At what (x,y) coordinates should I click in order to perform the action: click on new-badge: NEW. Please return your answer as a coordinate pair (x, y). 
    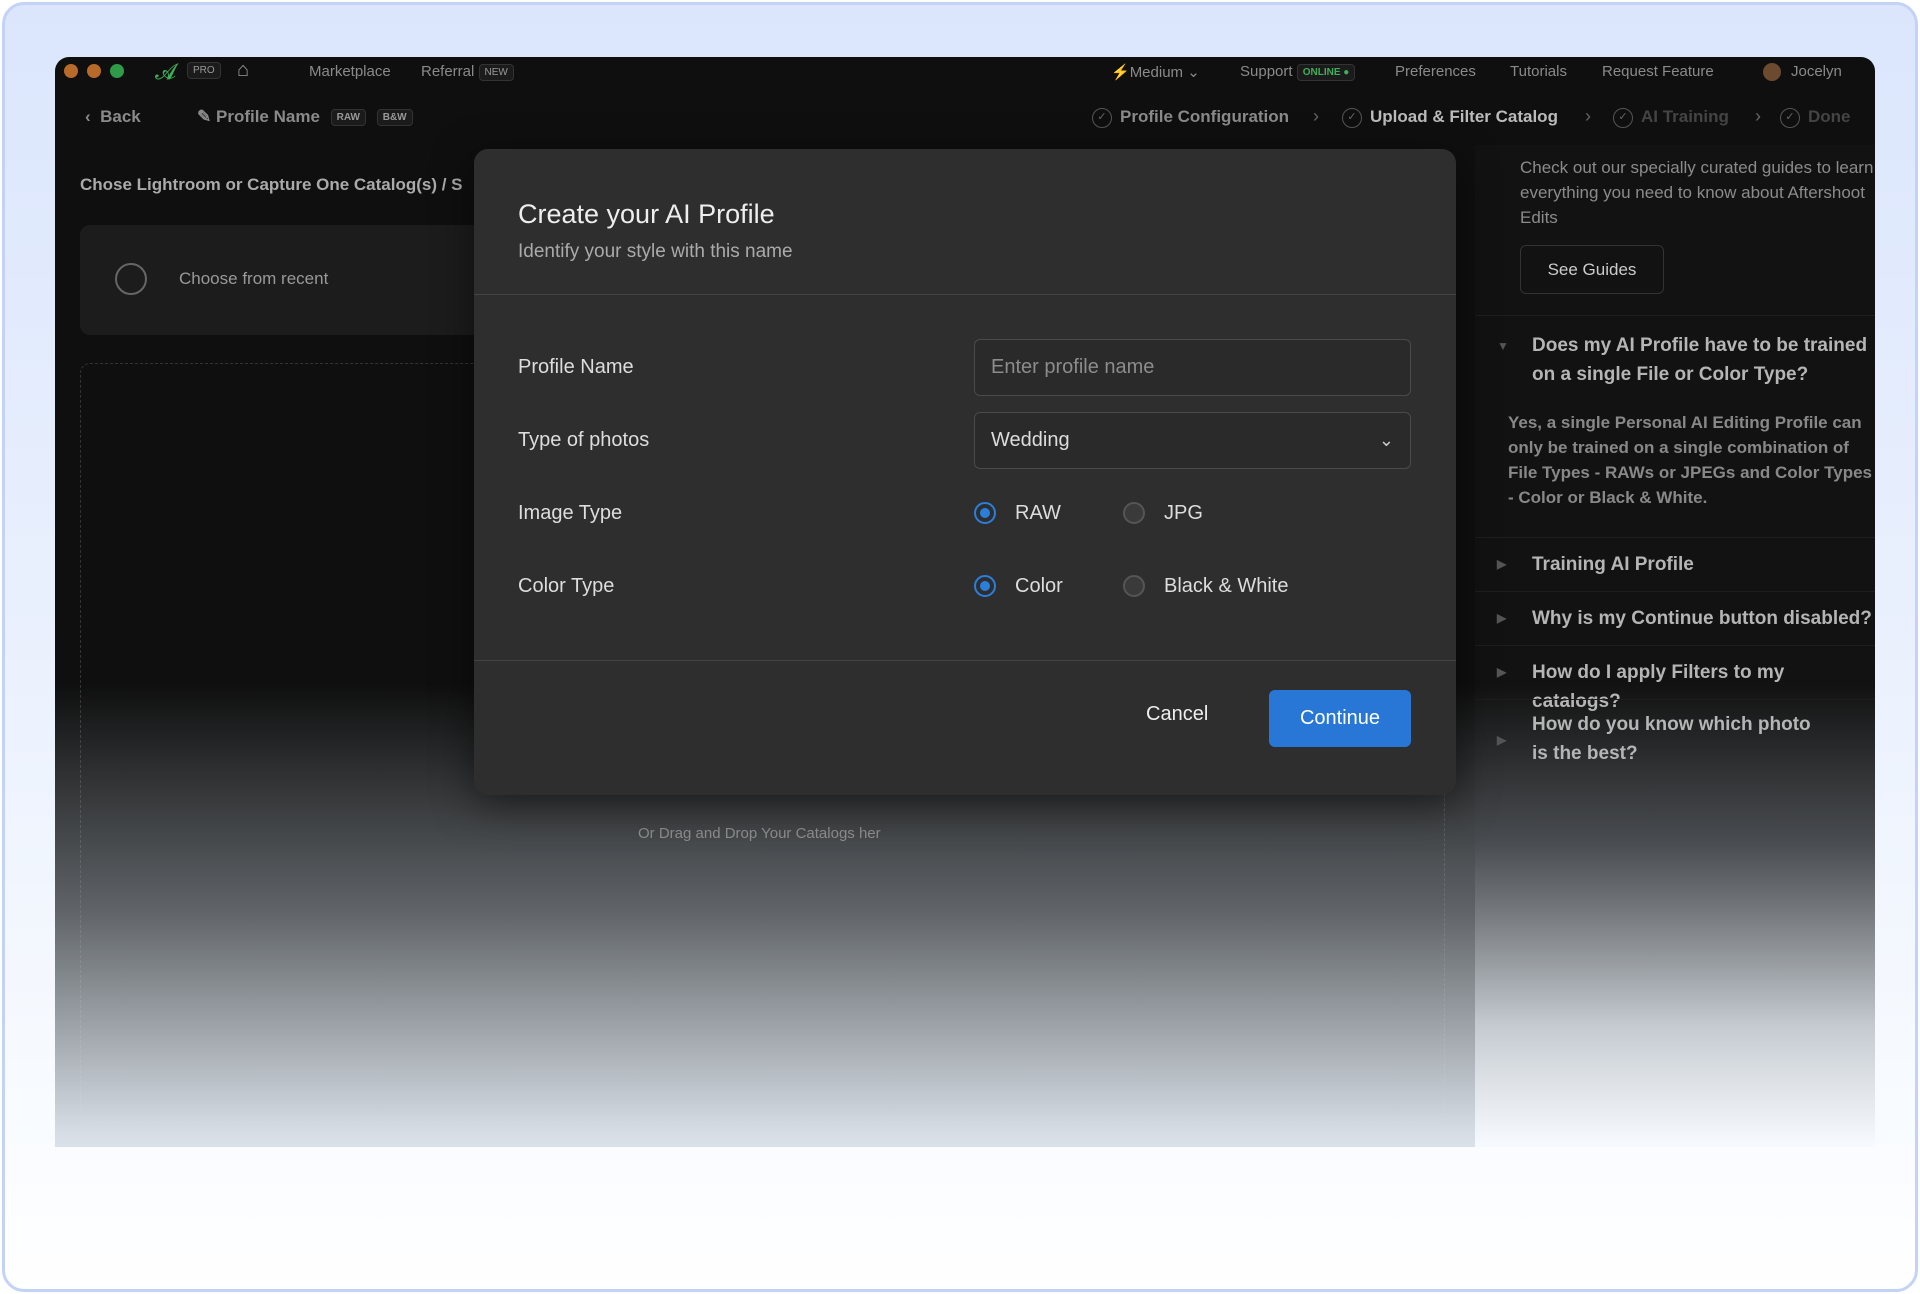
    Looking at the image, I should click on (496, 72).